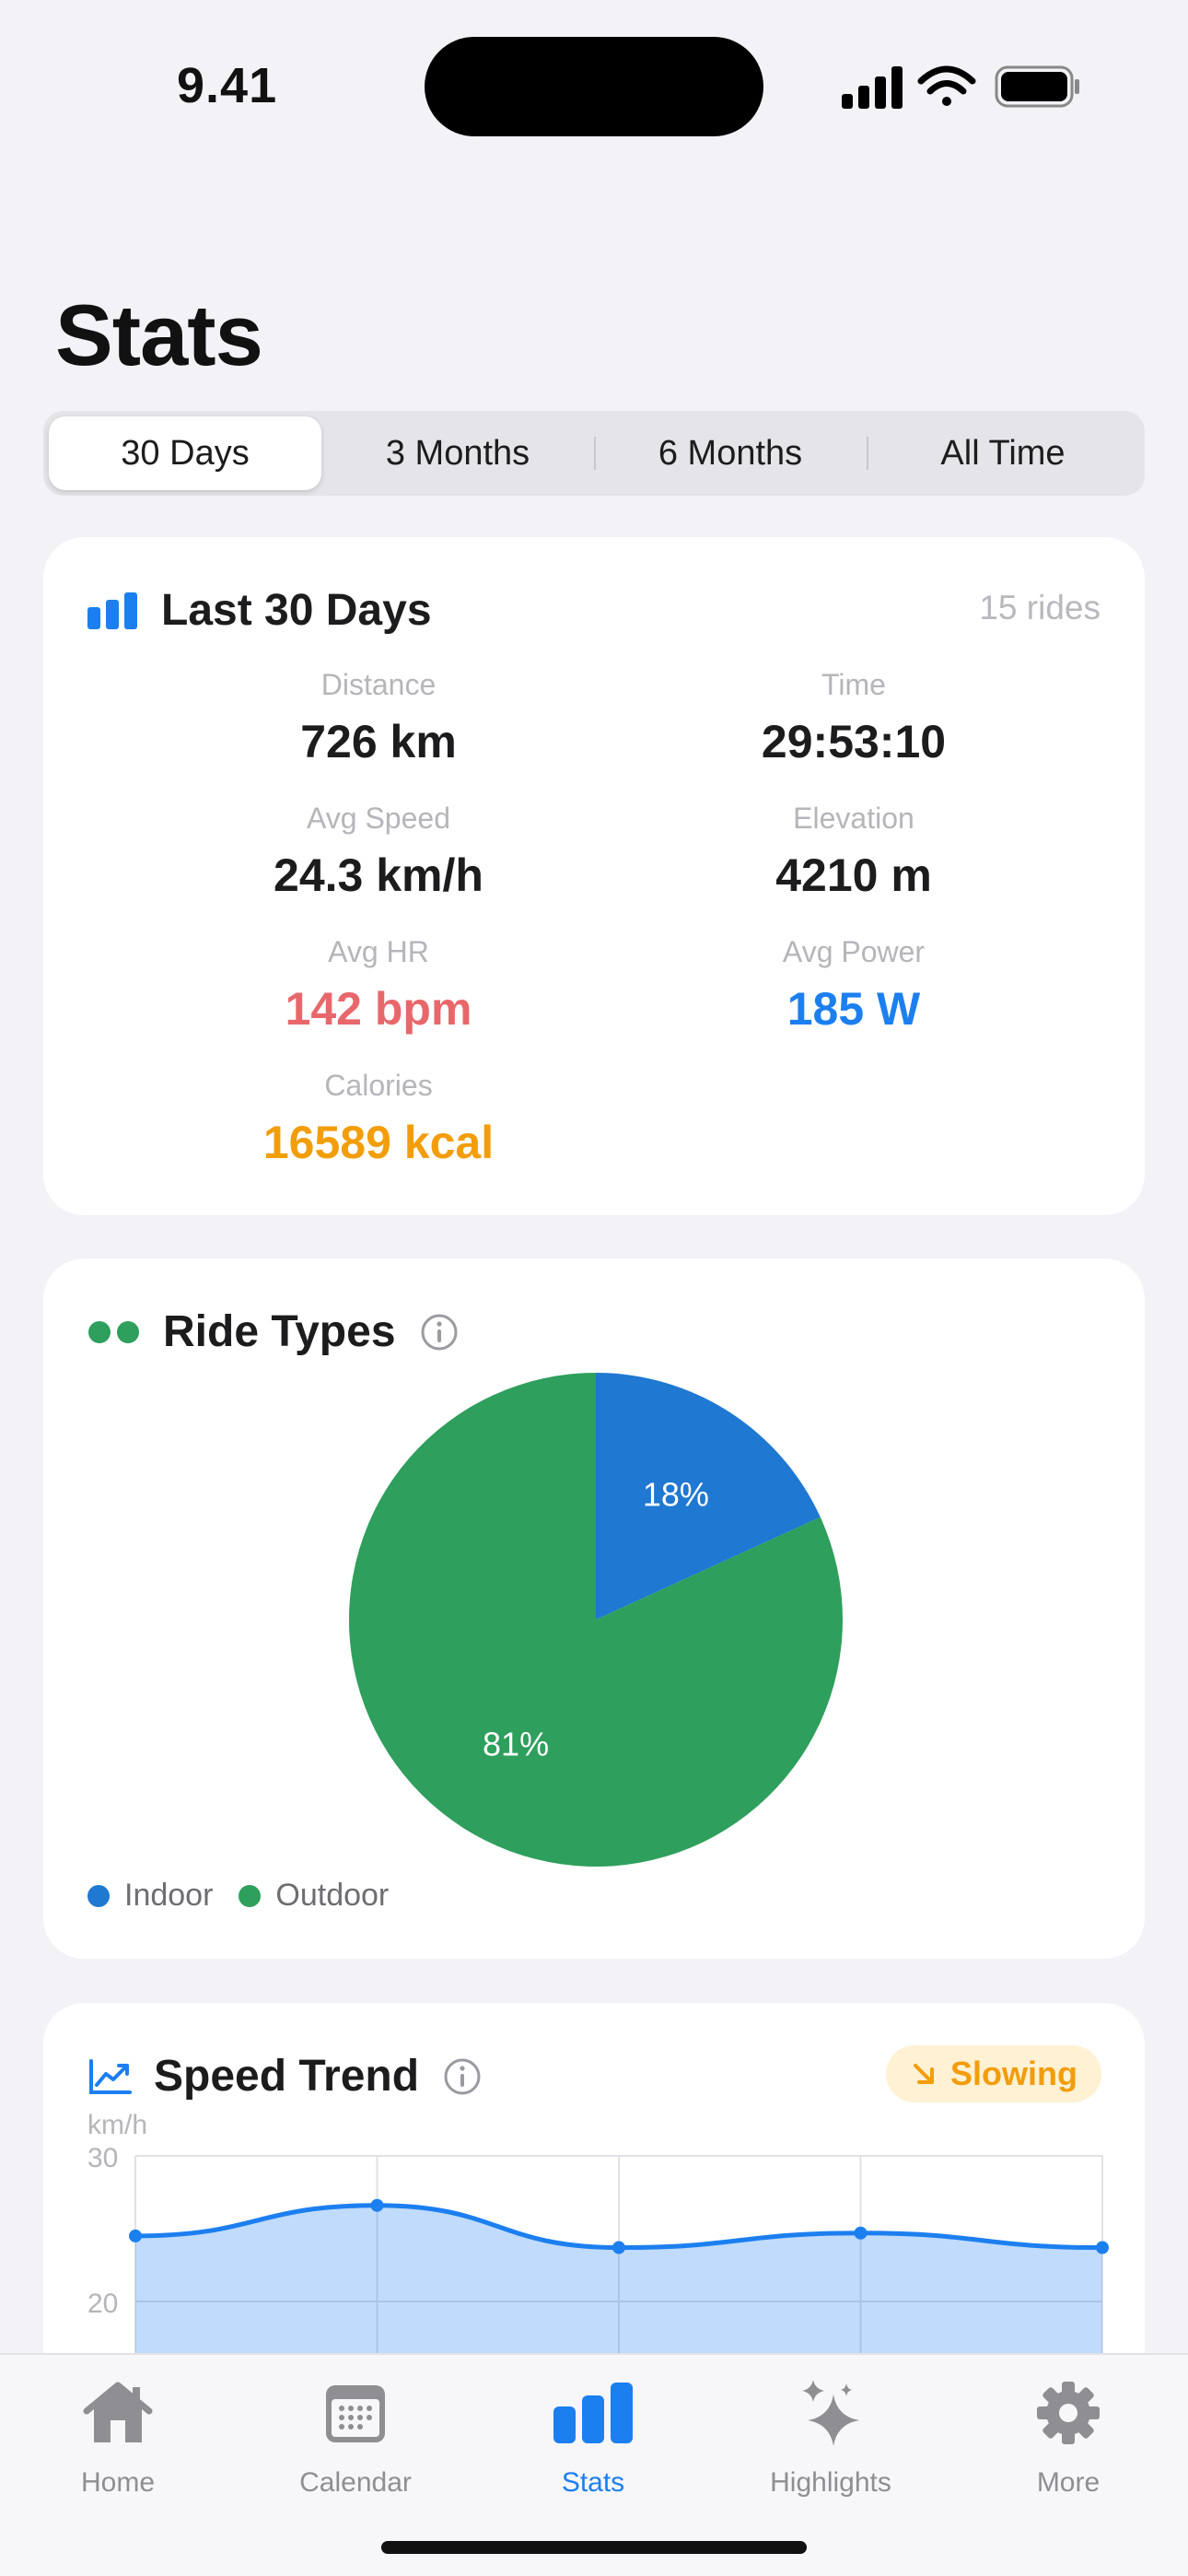 Image resolution: width=1188 pixels, height=2576 pixels. I want to click on stat-value: 185 W, so click(853, 1009).